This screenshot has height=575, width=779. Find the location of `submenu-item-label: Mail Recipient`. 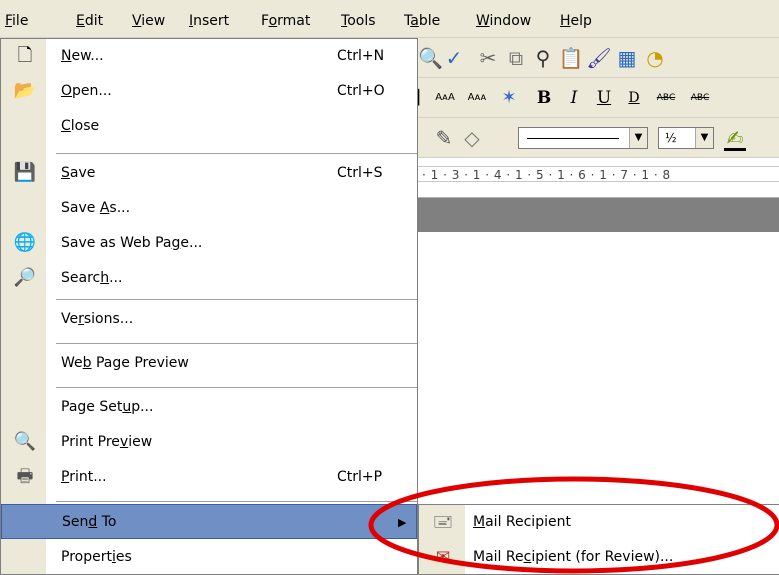

submenu-item-label: Mail Recipient is located at coordinates (522, 522).